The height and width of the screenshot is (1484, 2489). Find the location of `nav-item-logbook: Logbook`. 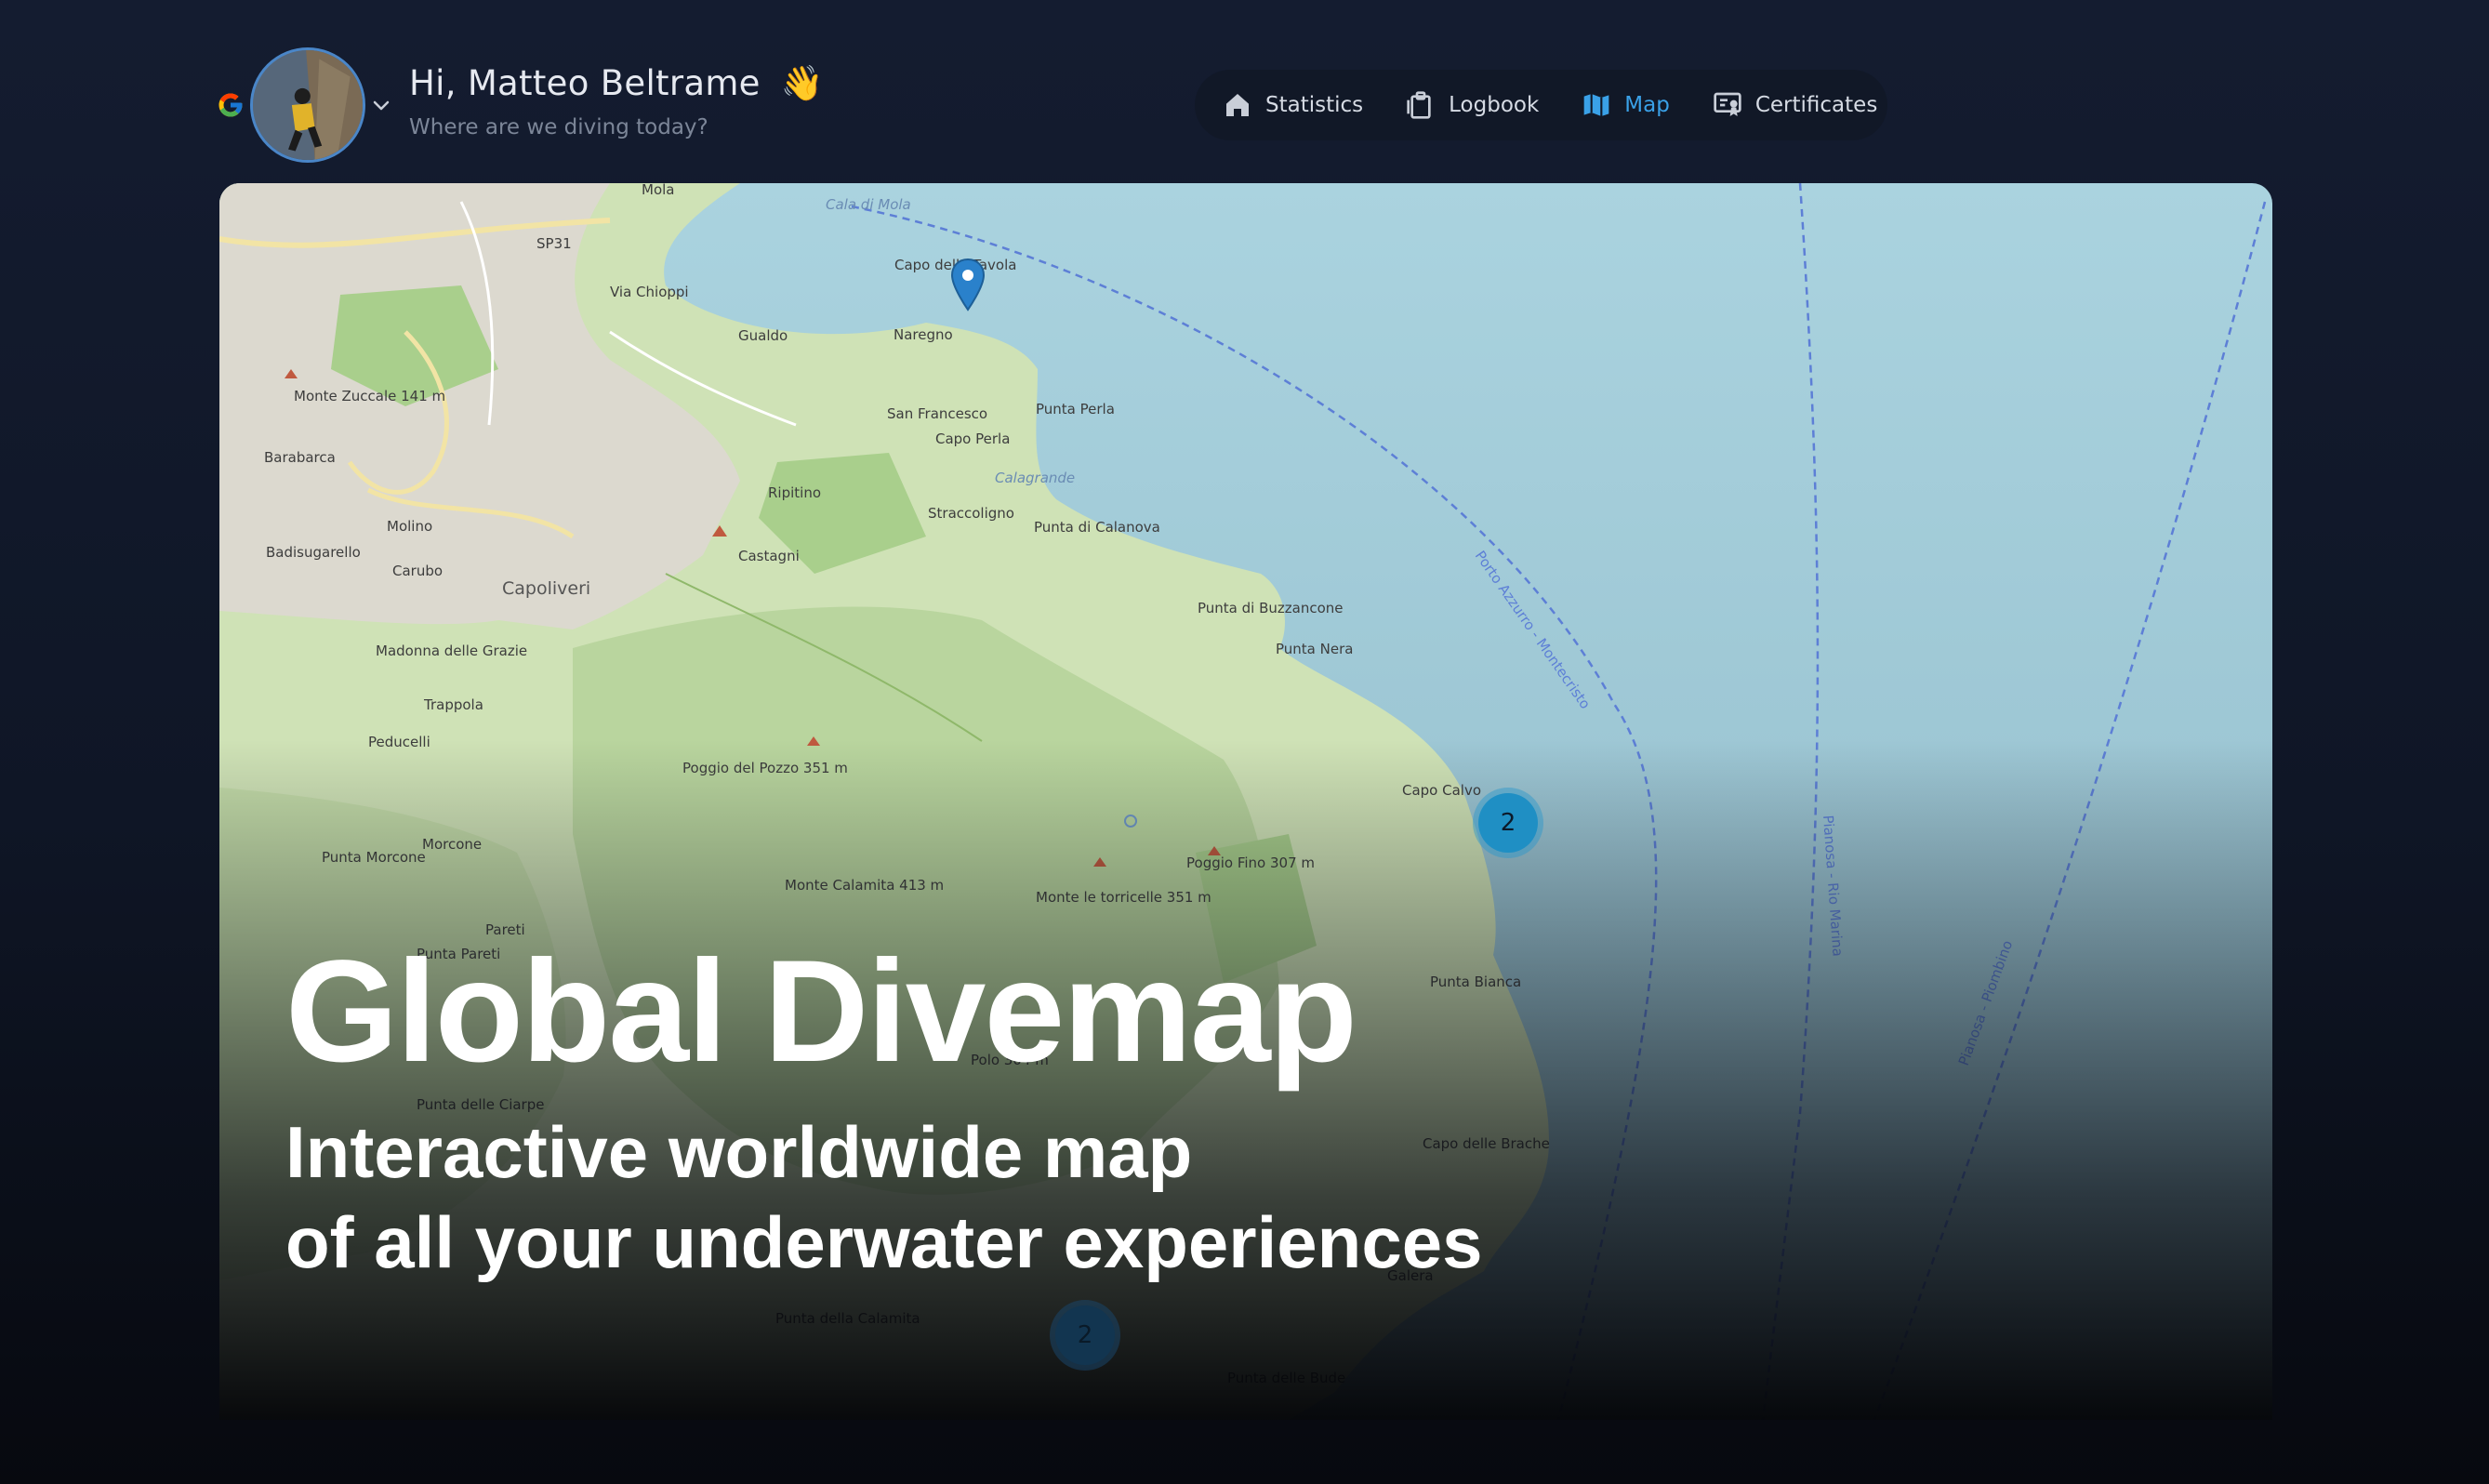

nav-item-logbook: Logbook is located at coordinates (1472, 105).